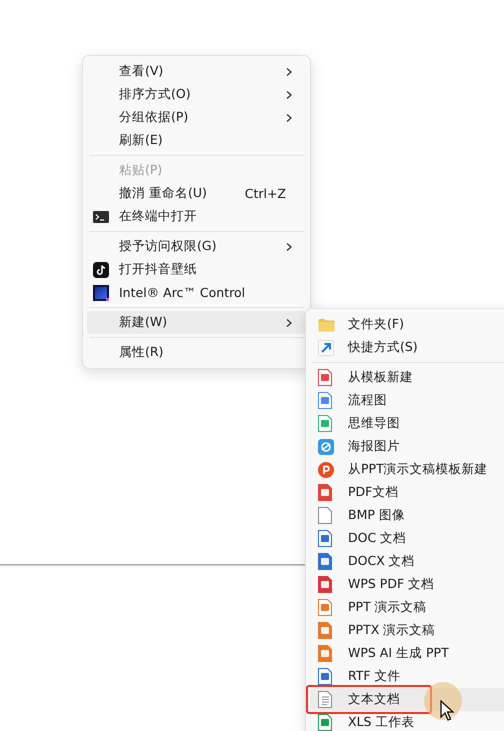  Describe the element at coordinates (196, 140) in the screenshot. I see `menu-item: 刷新(E)` at that location.